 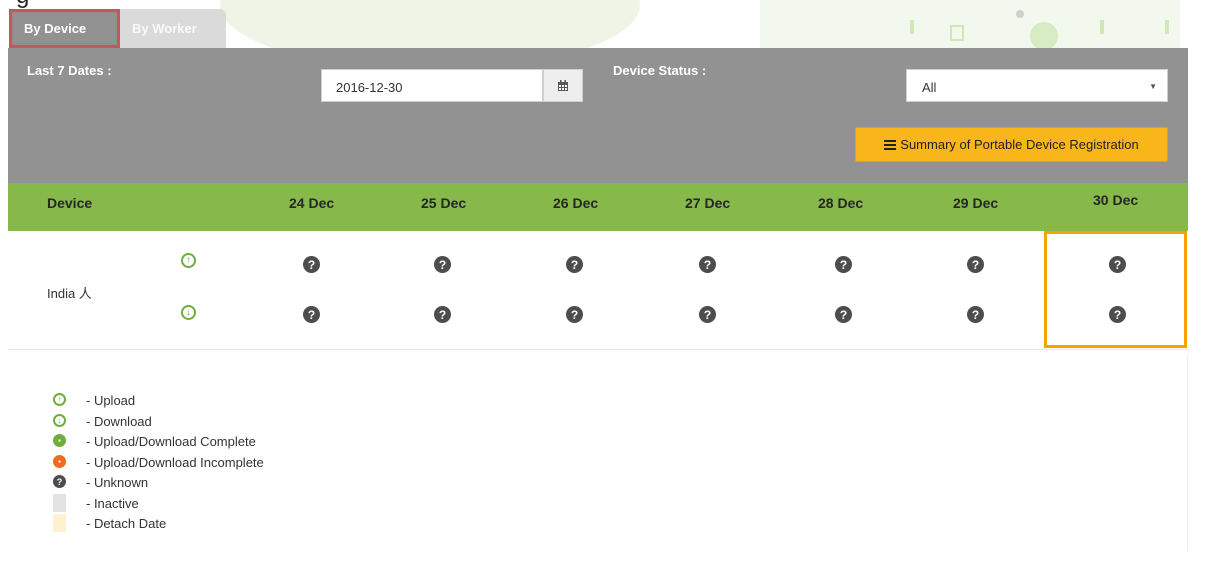 What do you see at coordinates (59, 440) in the screenshot?
I see `complete-icon: ▪` at bounding box center [59, 440].